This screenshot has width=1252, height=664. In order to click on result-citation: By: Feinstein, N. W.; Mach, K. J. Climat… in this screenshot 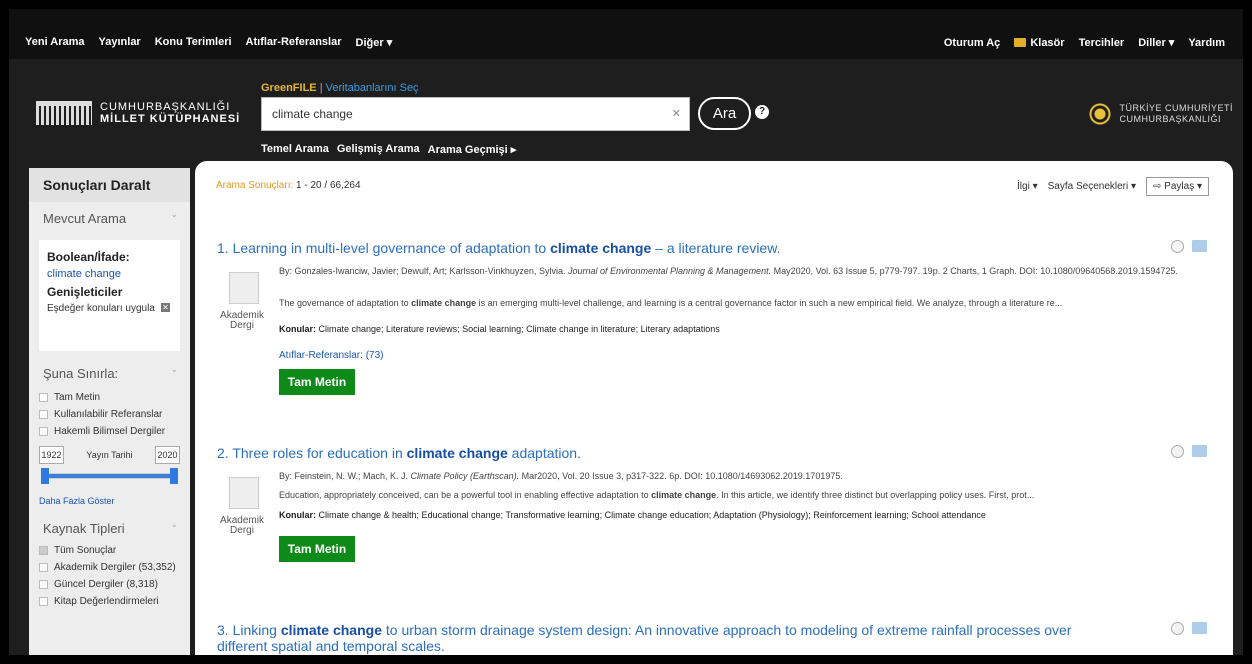, I will do `click(729, 476)`.